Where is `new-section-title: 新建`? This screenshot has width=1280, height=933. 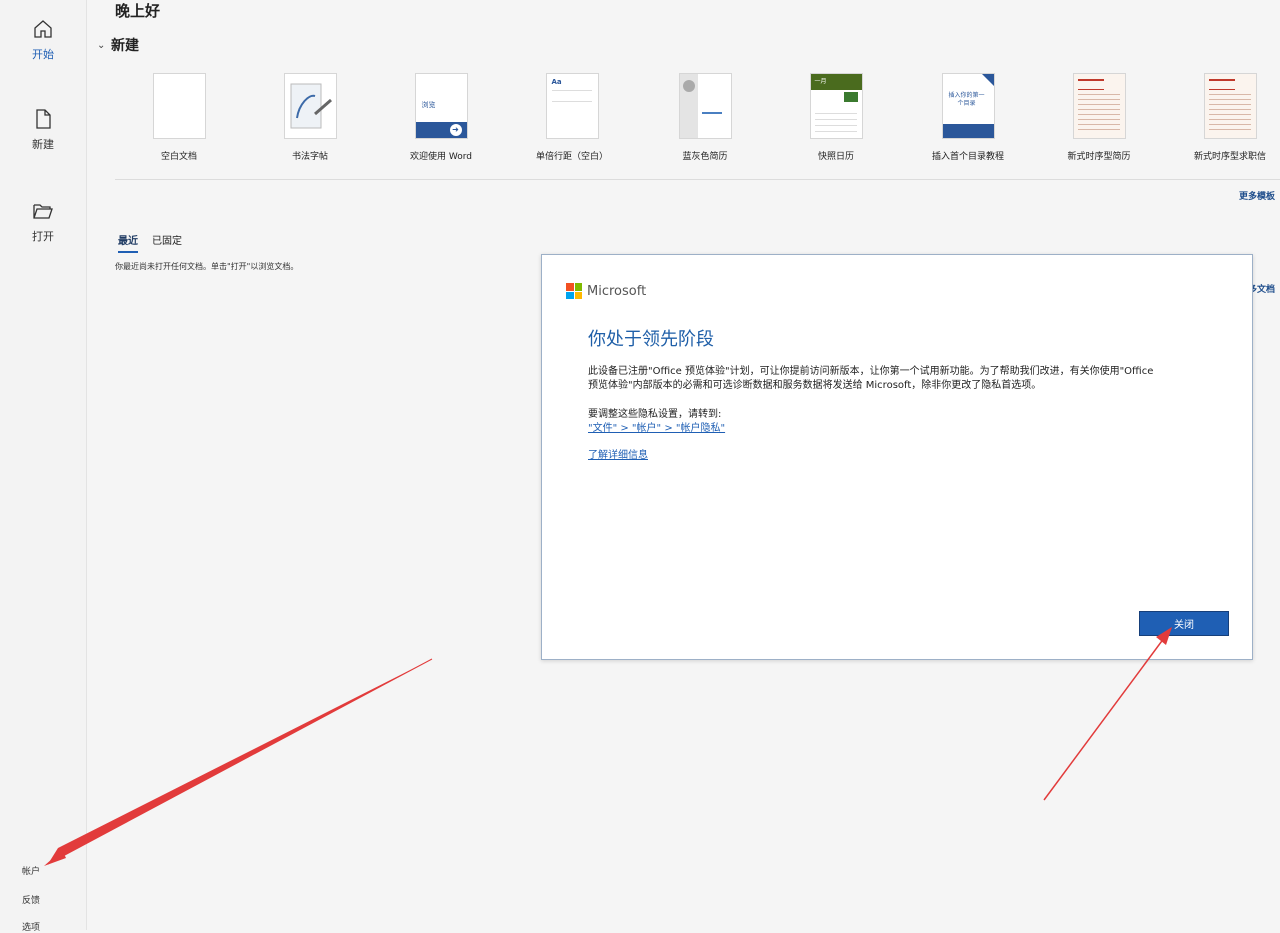 new-section-title: 新建 is located at coordinates (125, 46).